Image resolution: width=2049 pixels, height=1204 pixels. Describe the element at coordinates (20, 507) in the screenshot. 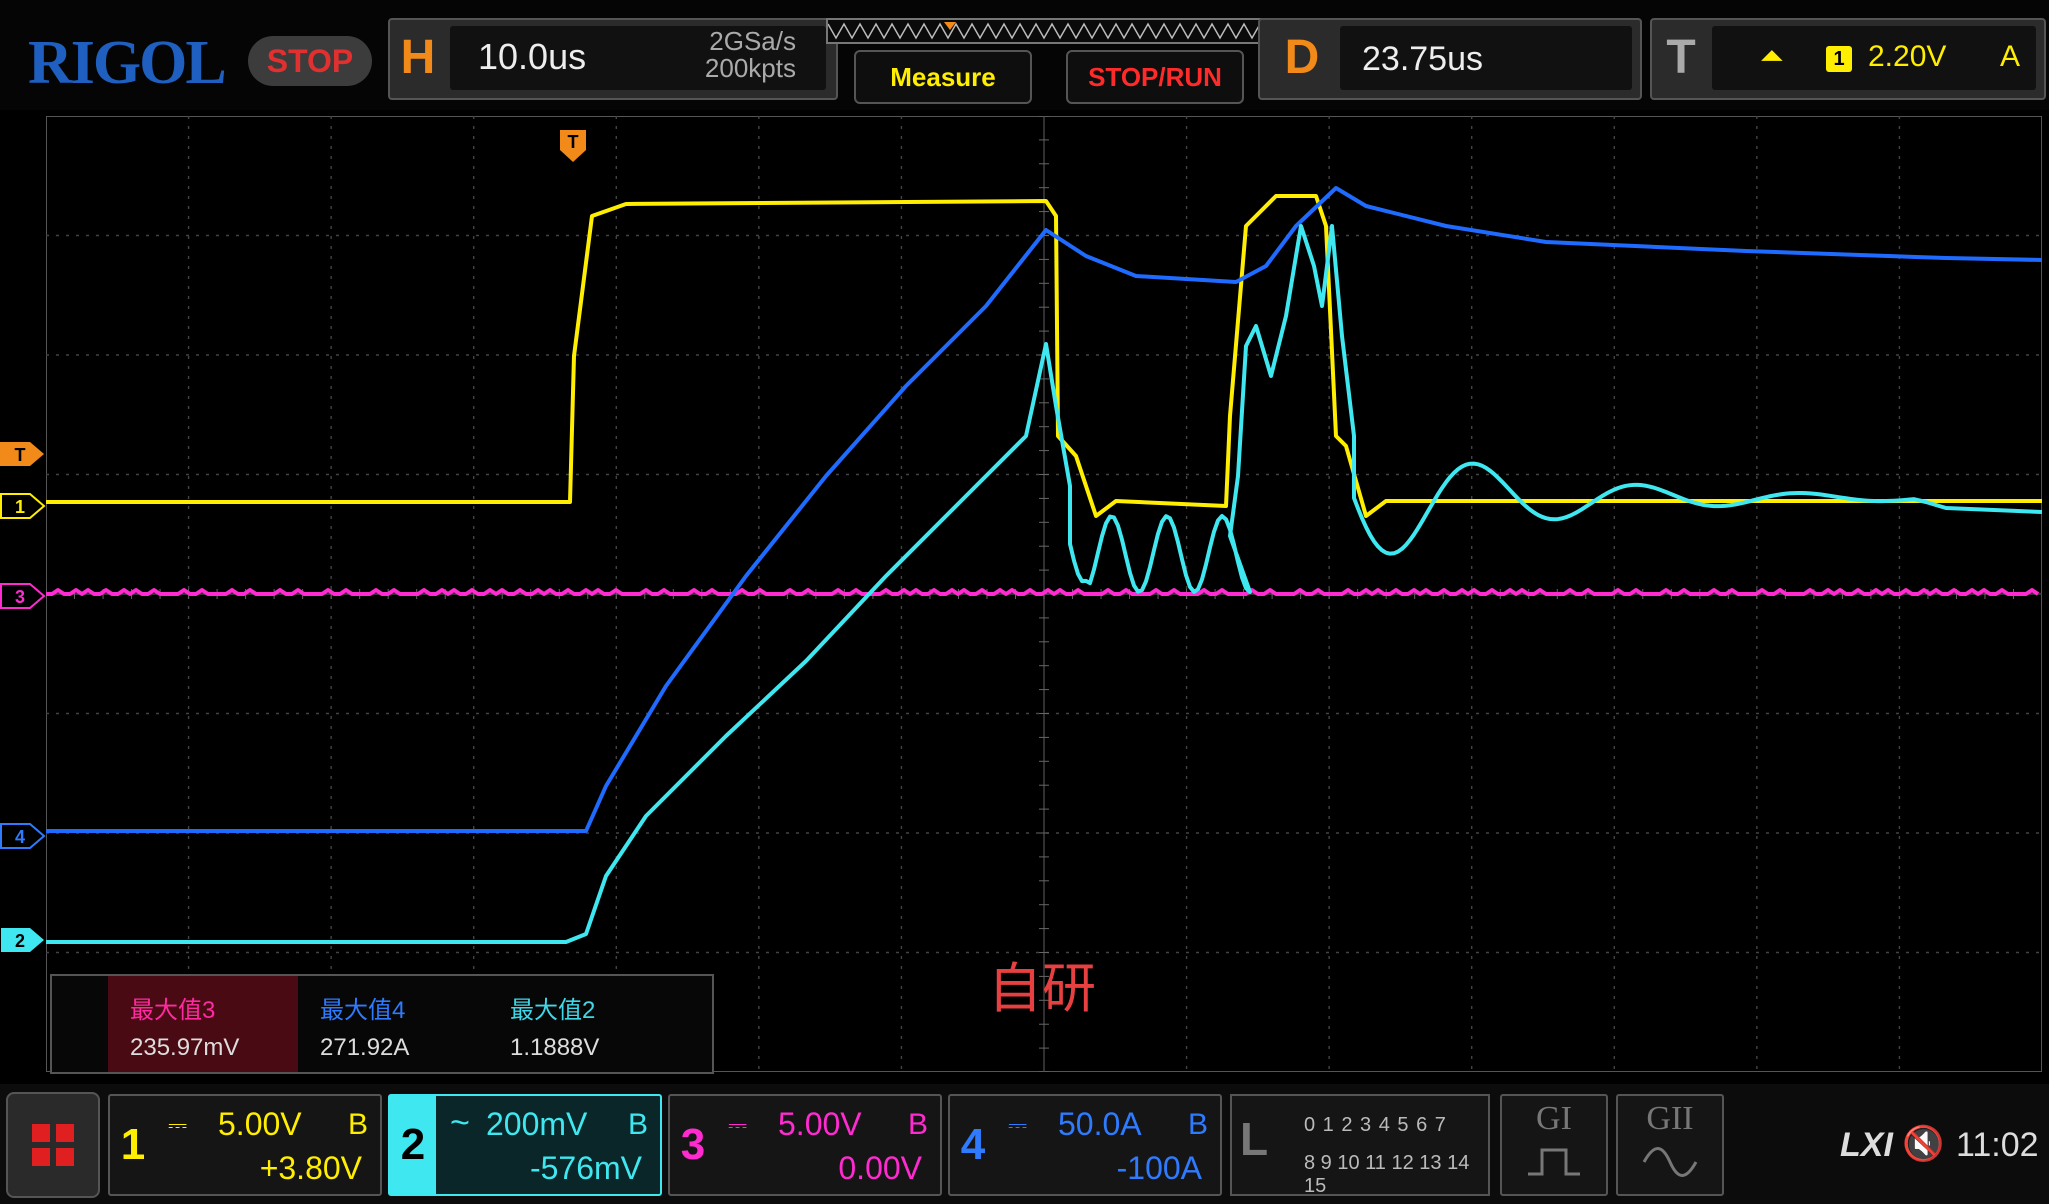

I see `ch1-marker-label: 1` at that location.